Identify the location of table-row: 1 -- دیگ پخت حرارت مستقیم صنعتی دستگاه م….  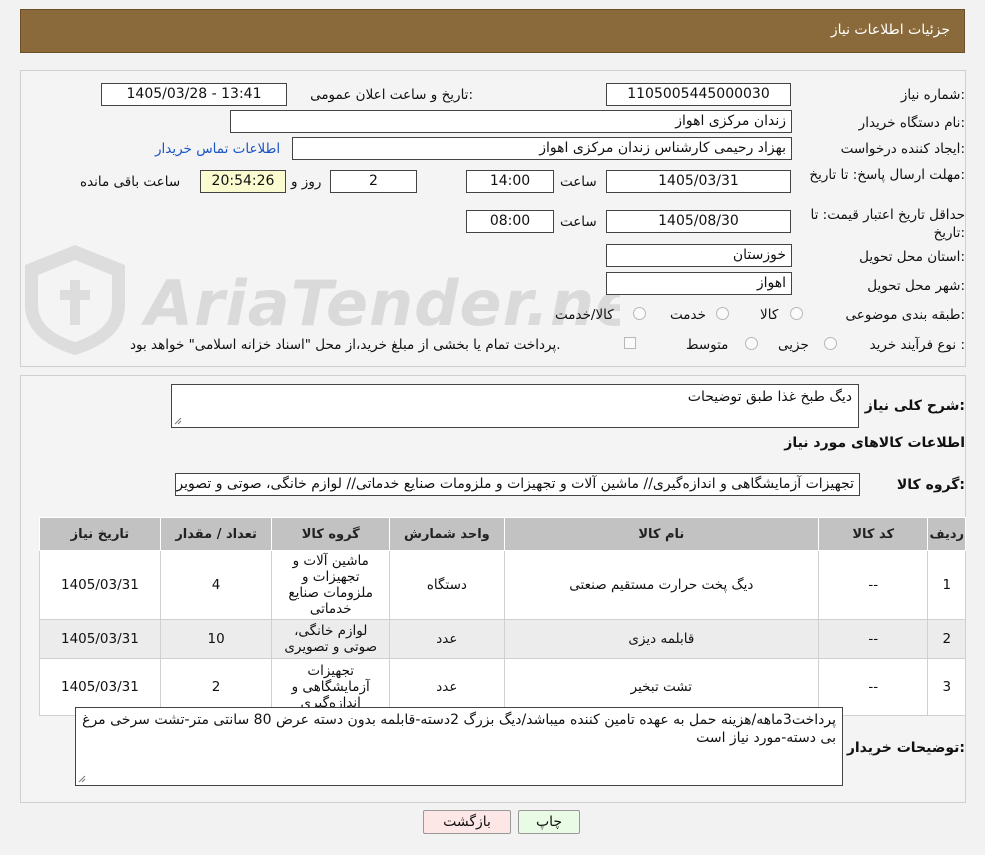
(502, 585).